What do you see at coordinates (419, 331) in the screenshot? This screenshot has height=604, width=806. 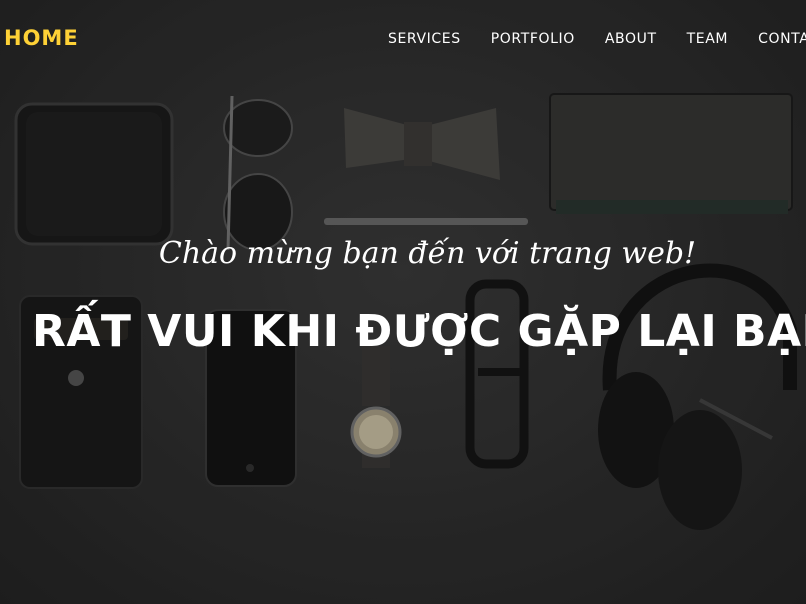 I see `hero-heading: RẤT VUI KHI ĐƯỢC GẶP LẠI BẠN` at bounding box center [419, 331].